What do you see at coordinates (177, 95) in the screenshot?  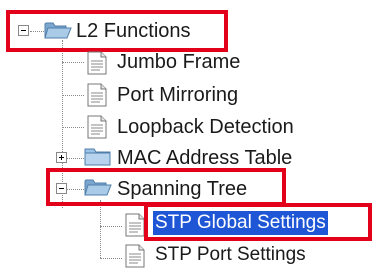 I see `tree-item-port-mirroring: Port Mirroring` at bounding box center [177, 95].